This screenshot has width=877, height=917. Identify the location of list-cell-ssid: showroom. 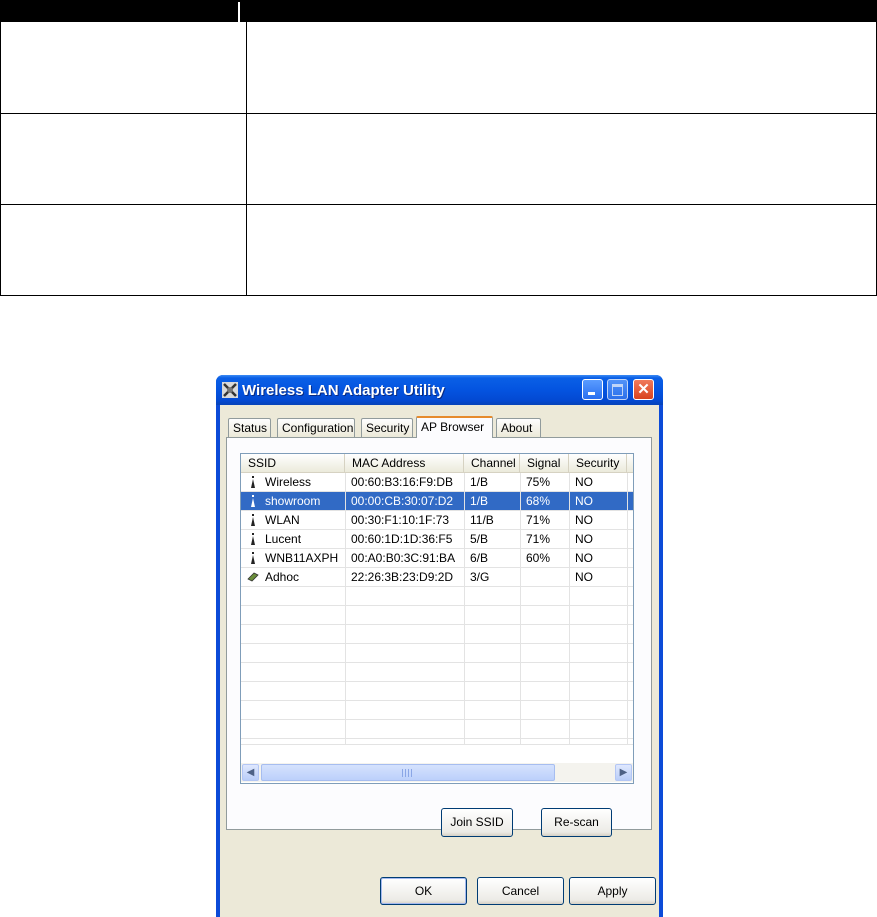
(293, 501).